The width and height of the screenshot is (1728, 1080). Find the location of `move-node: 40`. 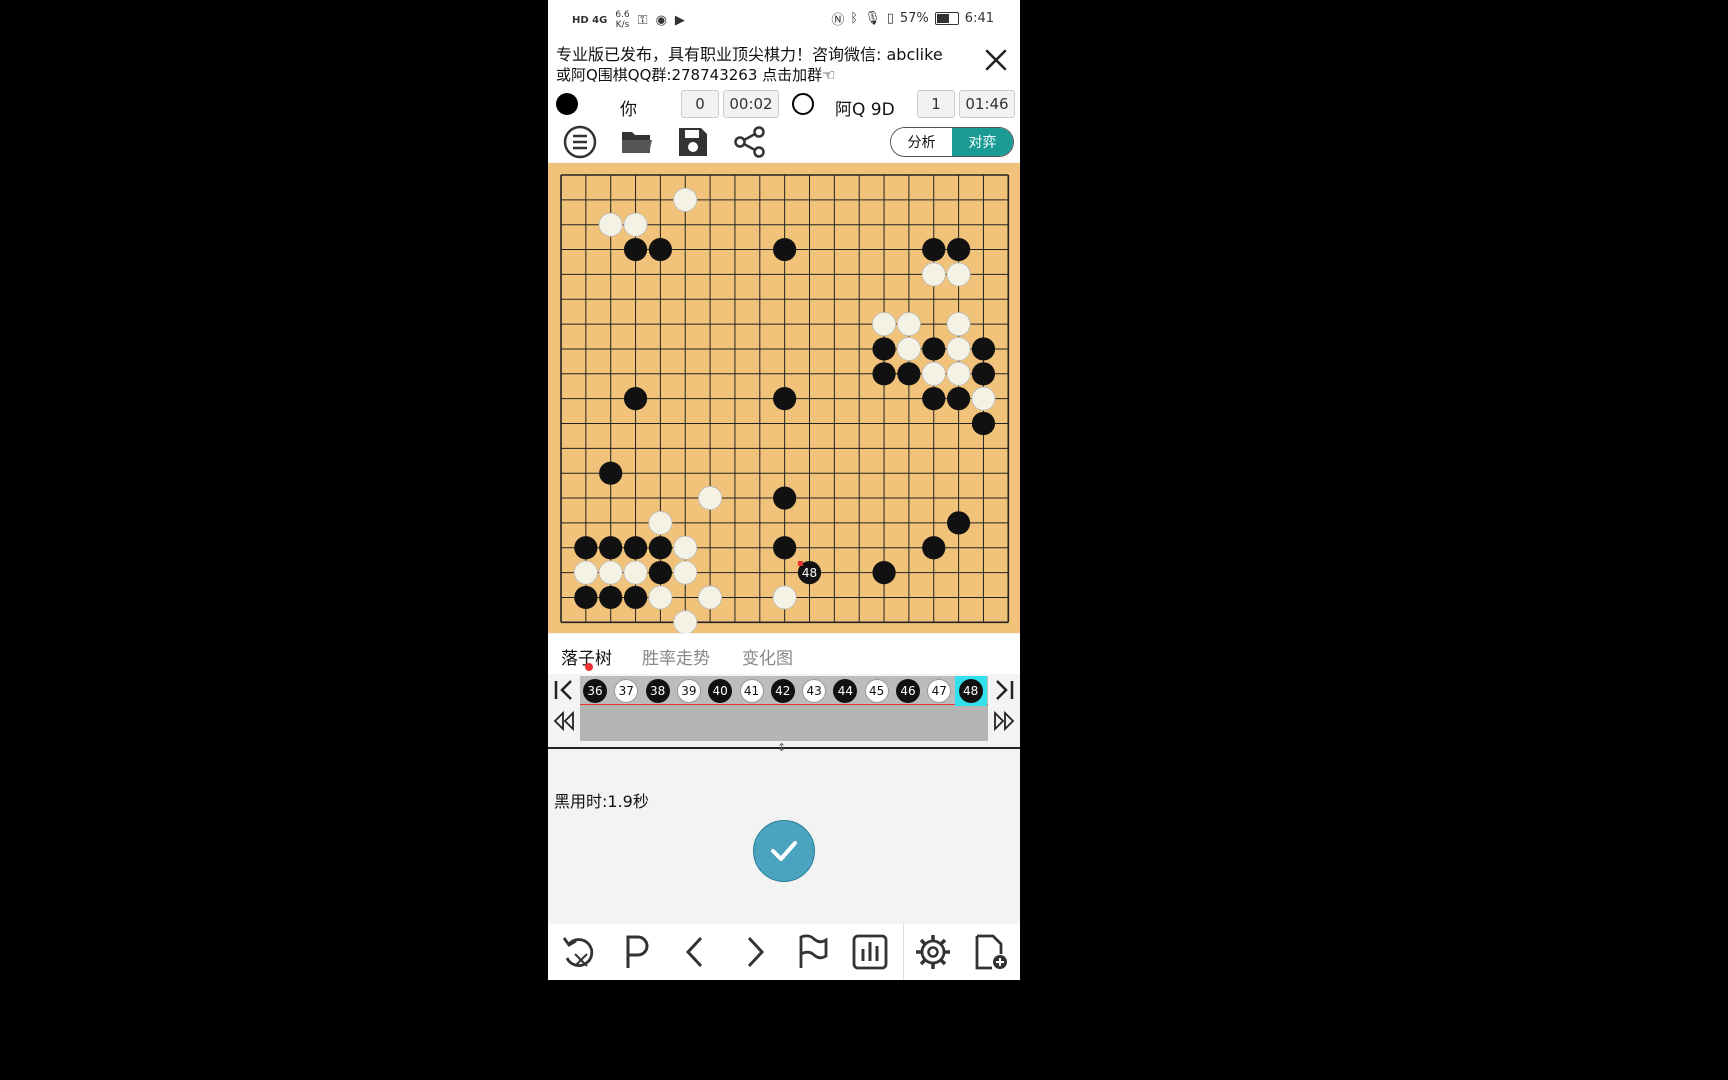

move-node: 40 is located at coordinates (720, 691).